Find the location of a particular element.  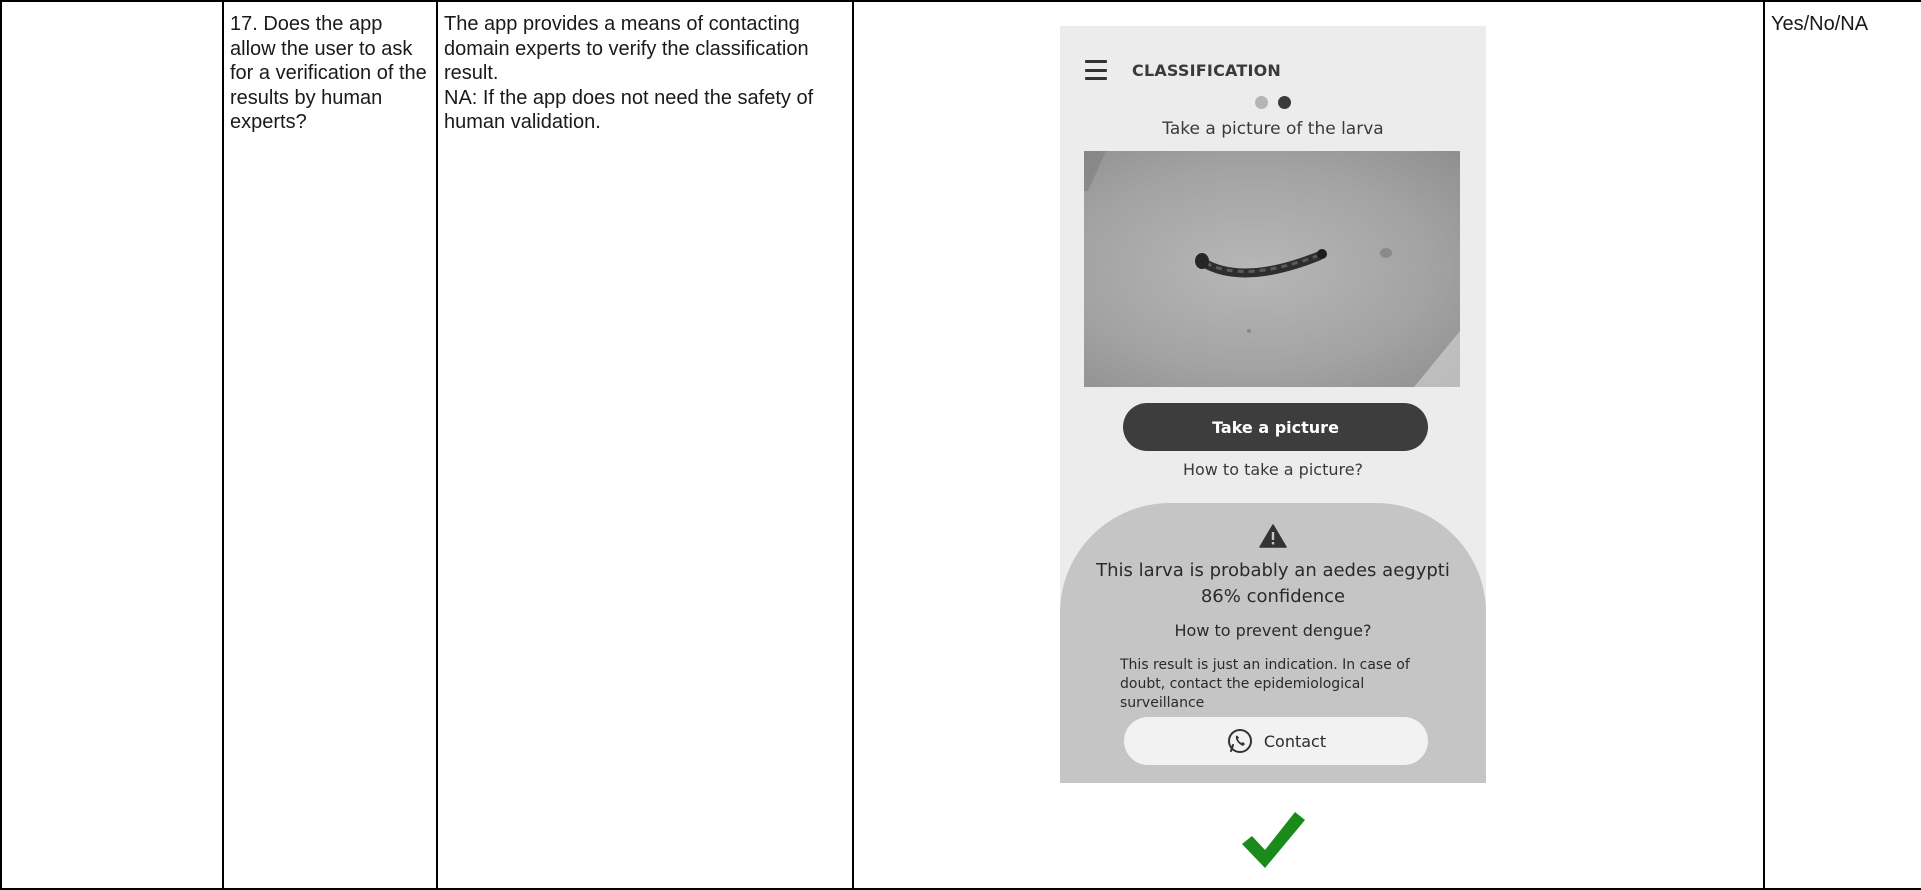

contact-button: Contact is located at coordinates (1276, 741).